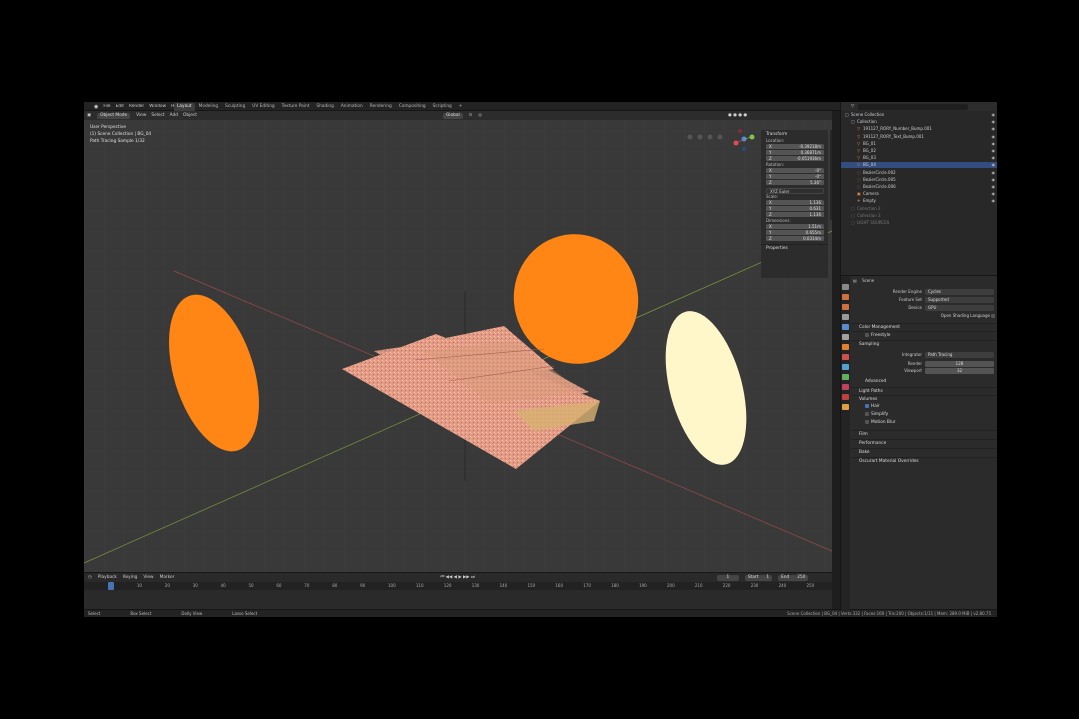 The width and height of the screenshot is (1079, 719). I want to click on outliner-row: ▢ Collection 3, so click(919, 216).